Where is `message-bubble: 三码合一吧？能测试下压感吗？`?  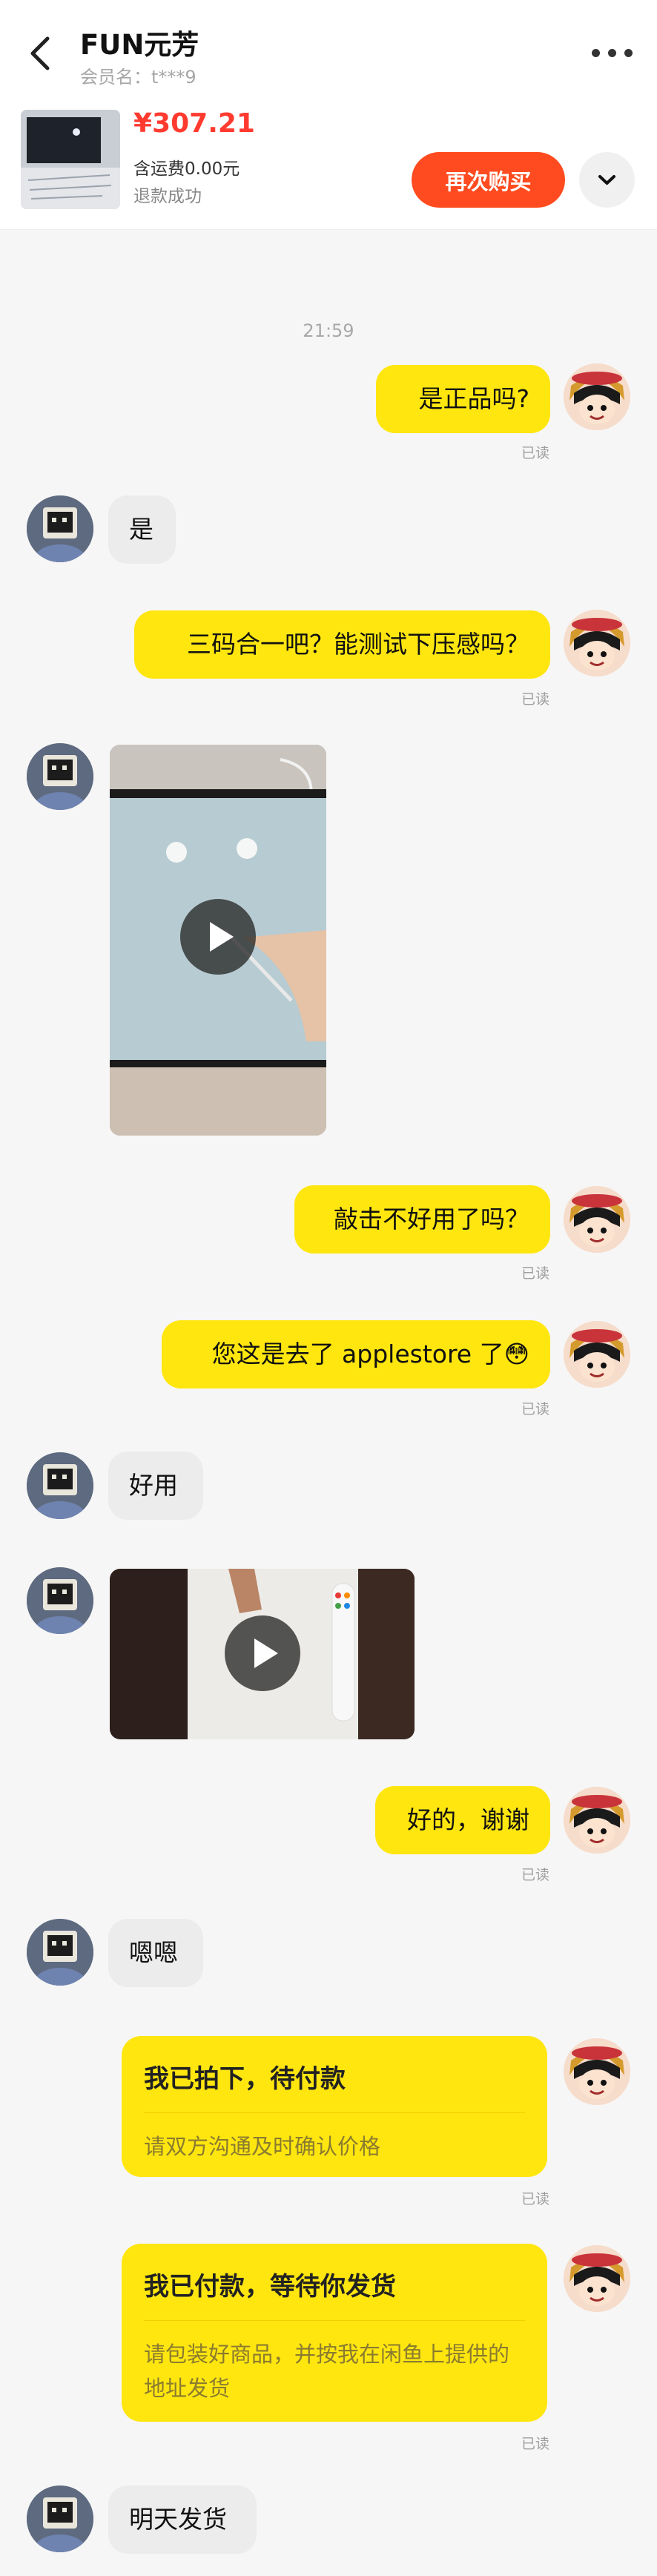 message-bubble: 三码合一吧？能测试下压感吗？ is located at coordinates (342, 645).